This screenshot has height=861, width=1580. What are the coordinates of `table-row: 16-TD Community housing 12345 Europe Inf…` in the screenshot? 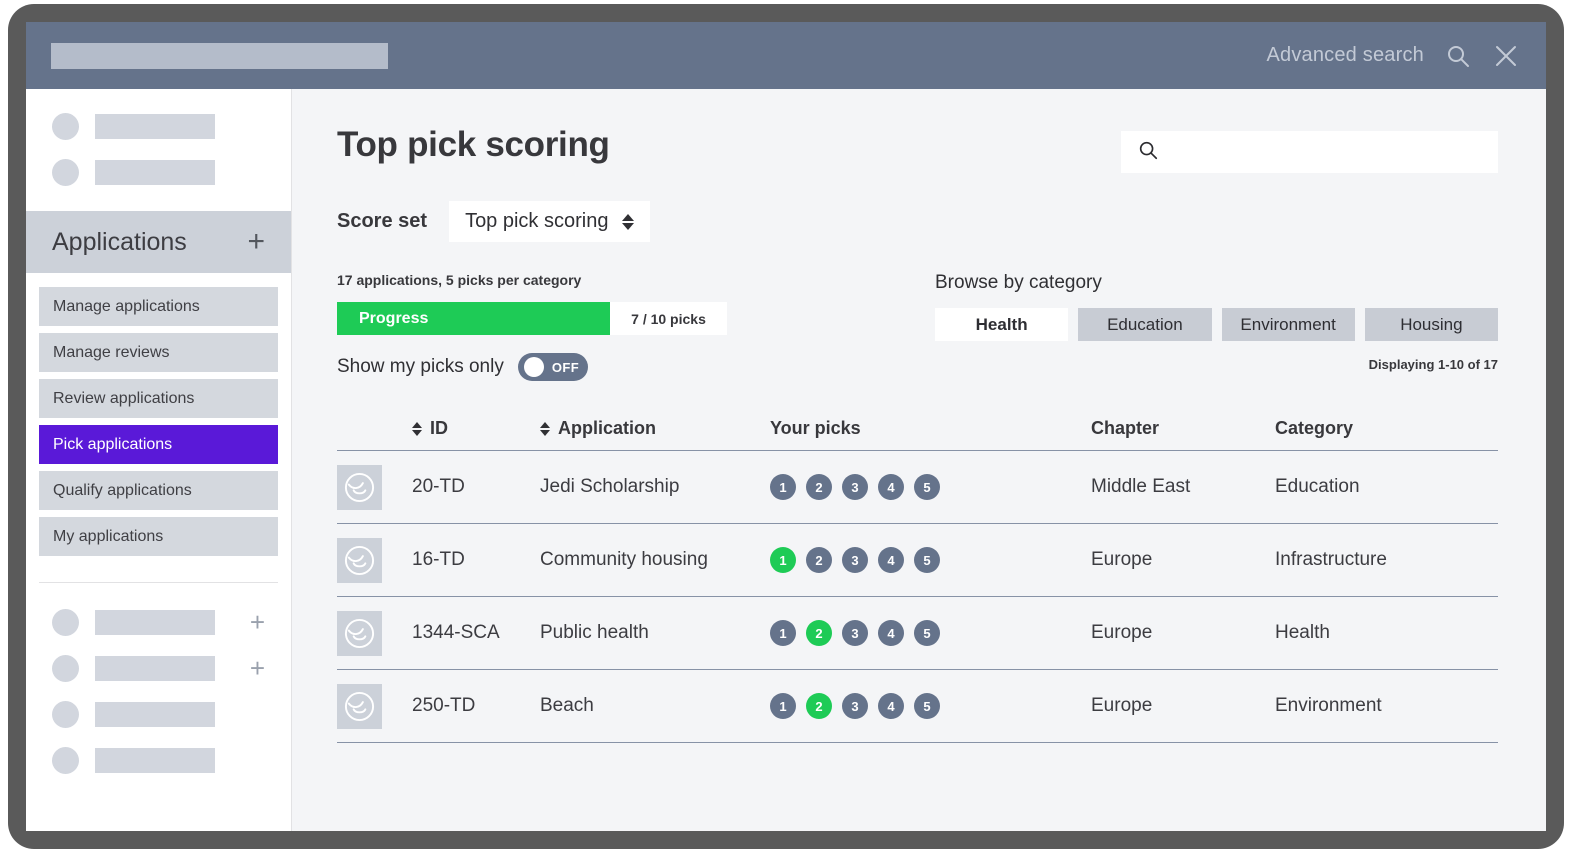 It's located at (917, 560).